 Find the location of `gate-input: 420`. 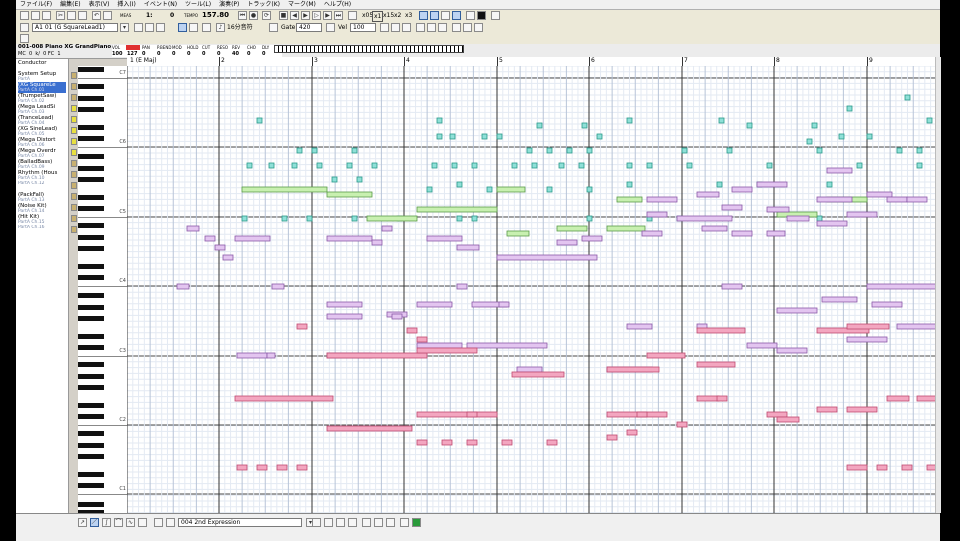

gate-input: 420 is located at coordinates (309, 27).